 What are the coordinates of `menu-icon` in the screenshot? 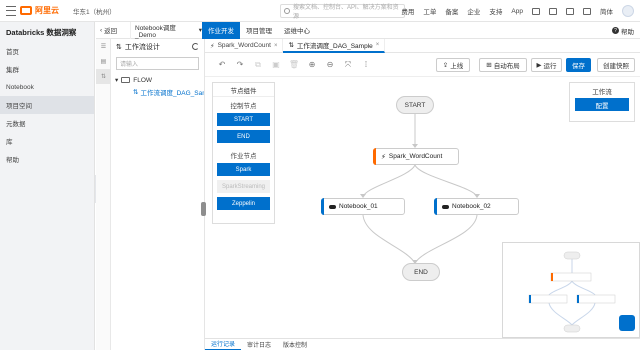 It's located at (11, 10).